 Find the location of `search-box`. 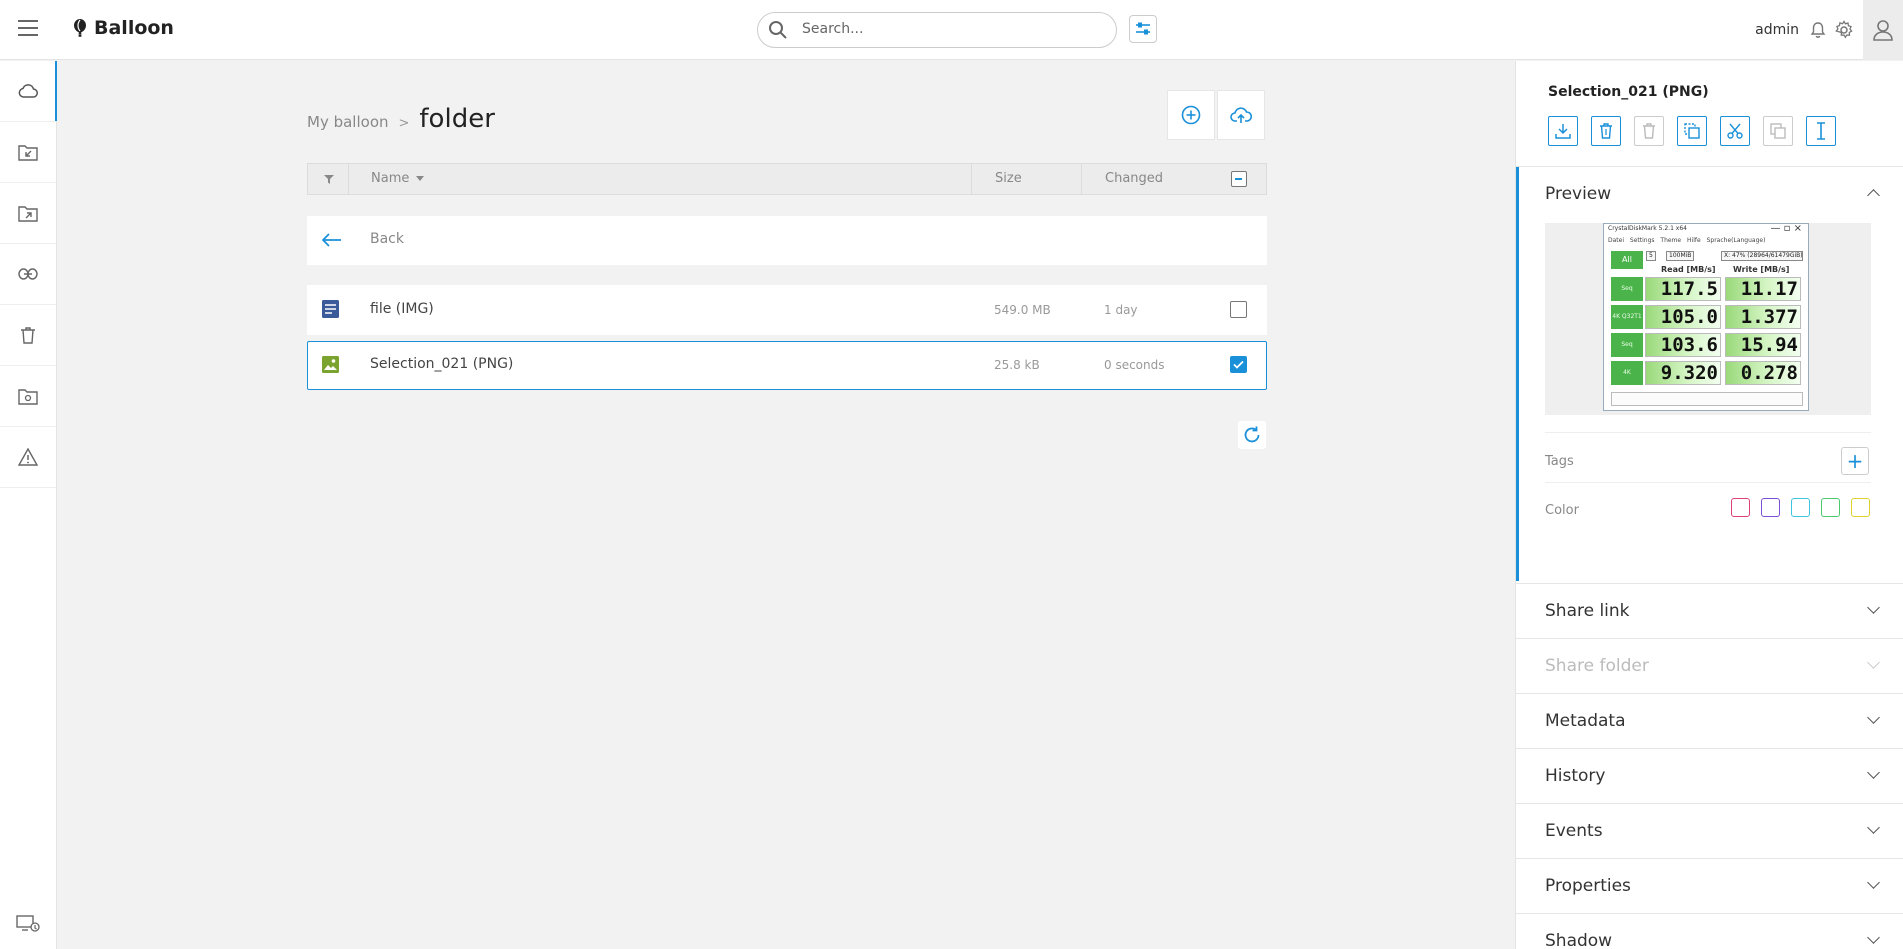

search-box is located at coordinates (937, 30).